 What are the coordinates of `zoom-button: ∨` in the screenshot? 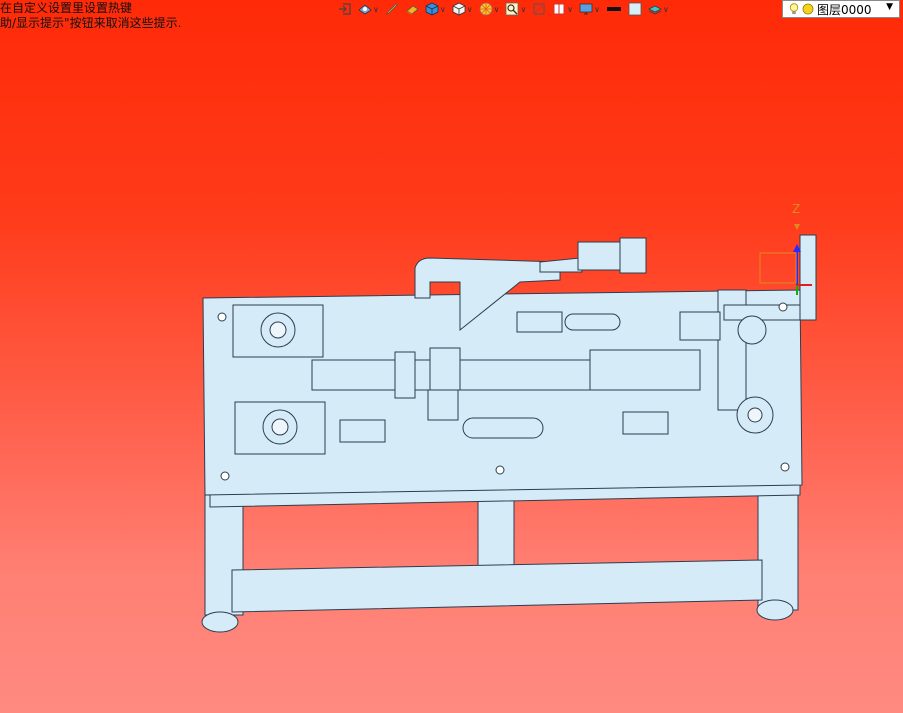 It's located at (515, 9).